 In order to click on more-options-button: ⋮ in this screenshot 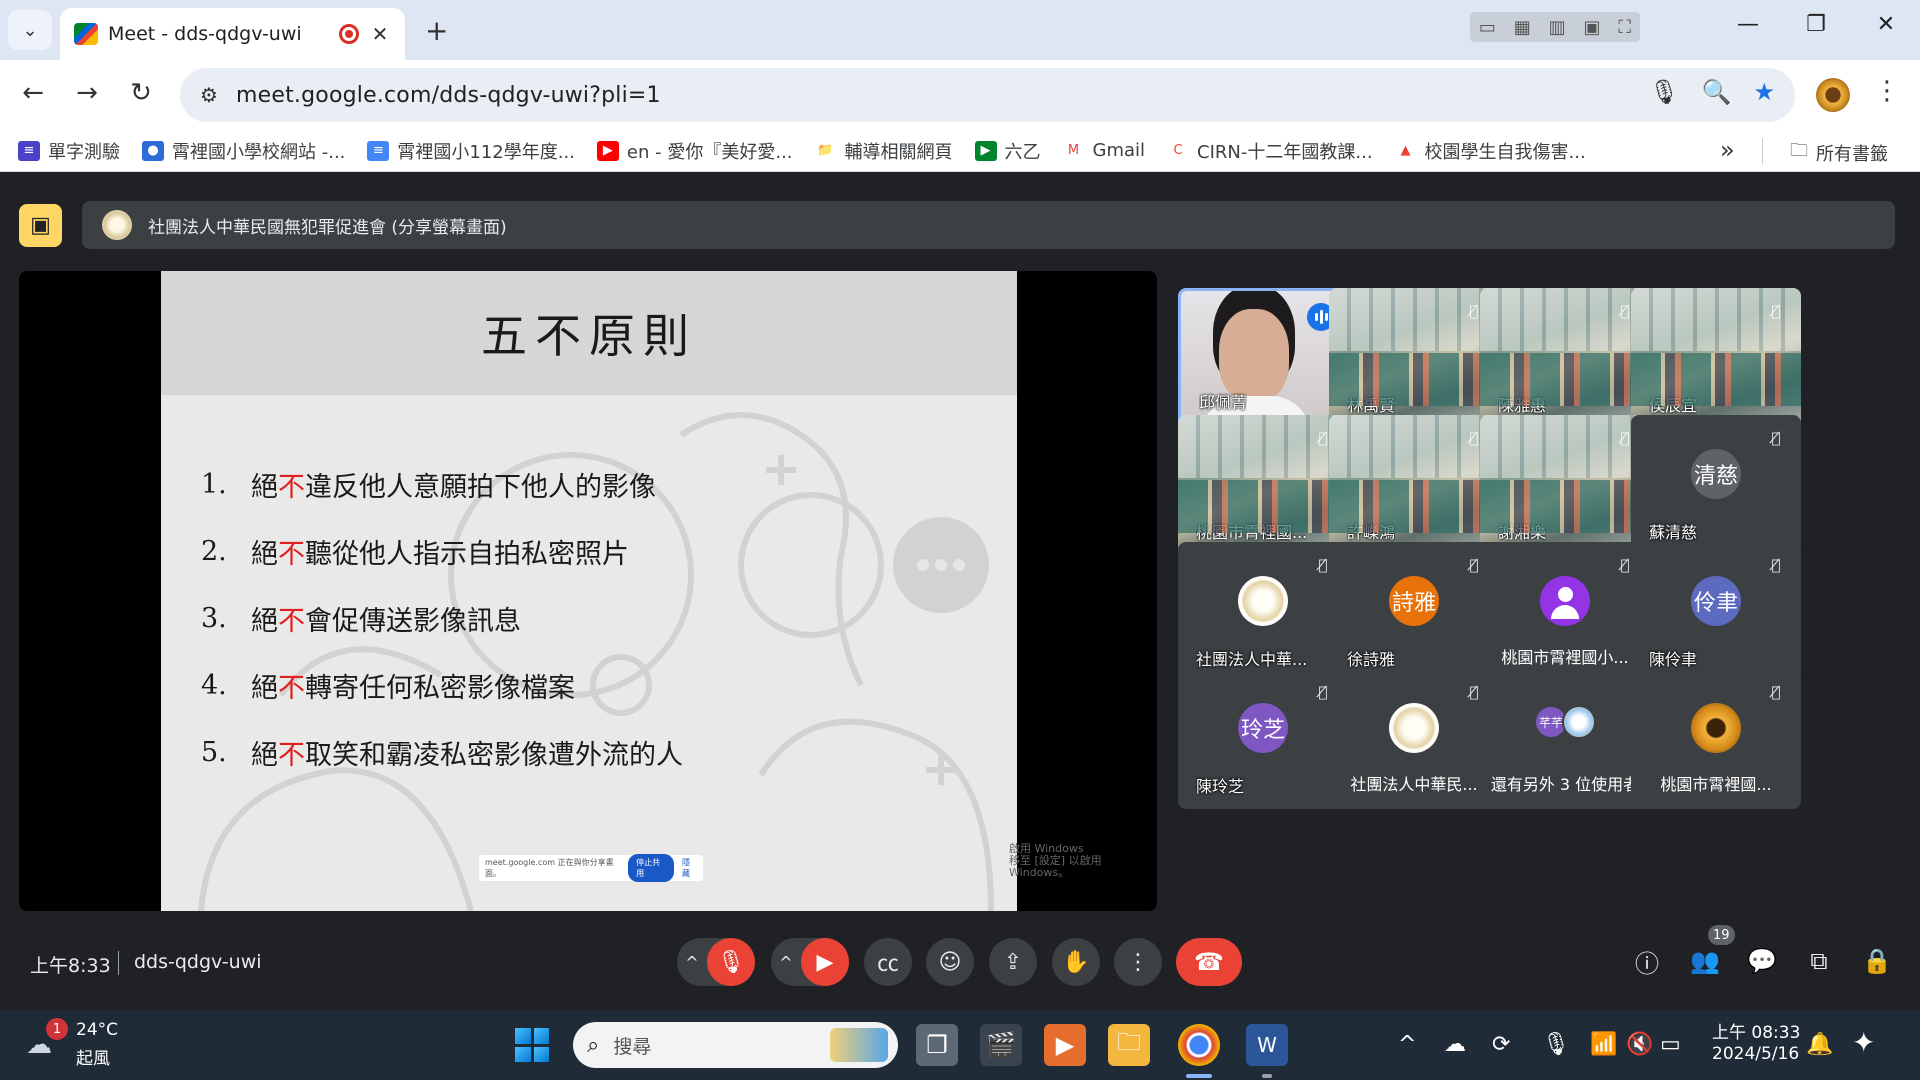, I will do `click(1138, 962)`.